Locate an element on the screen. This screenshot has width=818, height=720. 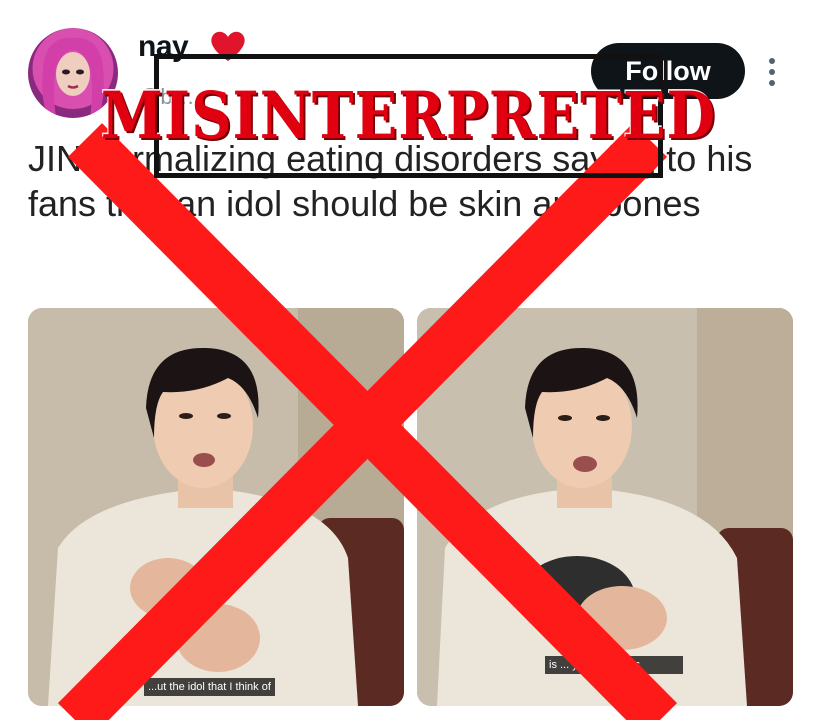
stamp-text: MISINTERPRETED is located at coordinates (408, 116).